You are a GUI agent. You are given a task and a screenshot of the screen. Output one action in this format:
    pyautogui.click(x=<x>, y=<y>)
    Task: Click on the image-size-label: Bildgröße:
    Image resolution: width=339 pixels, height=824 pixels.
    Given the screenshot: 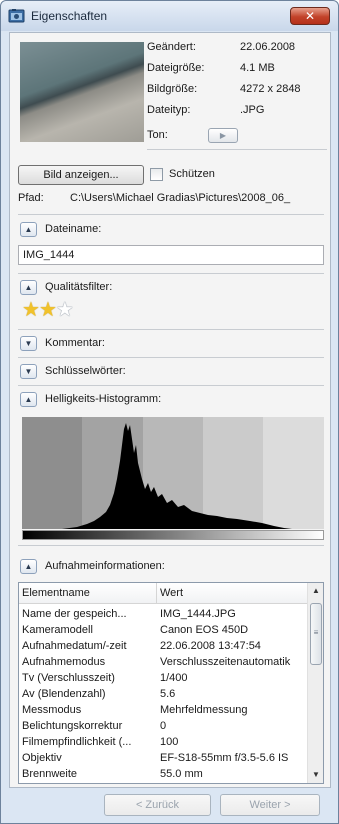 What is the action you would take?
    pyautogui.click(x=172, y=89)
    